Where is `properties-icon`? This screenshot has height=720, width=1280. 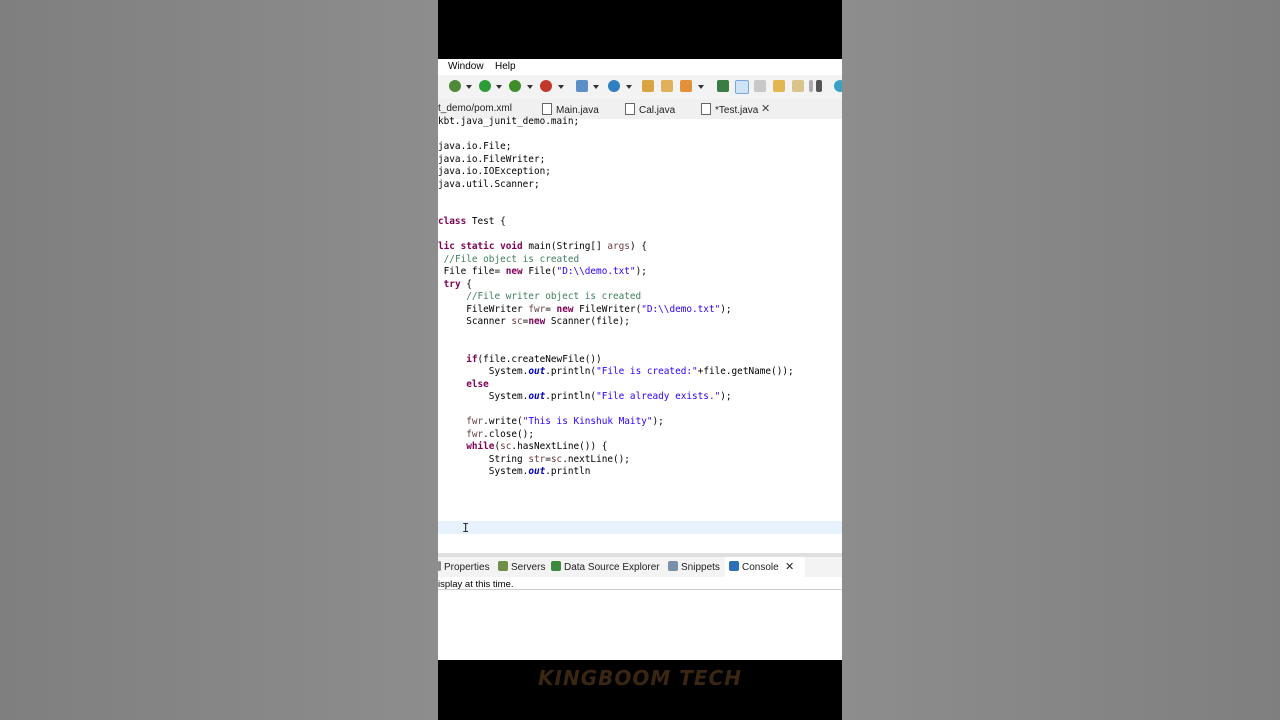
properties-icon is located at coordinates (439, 566).